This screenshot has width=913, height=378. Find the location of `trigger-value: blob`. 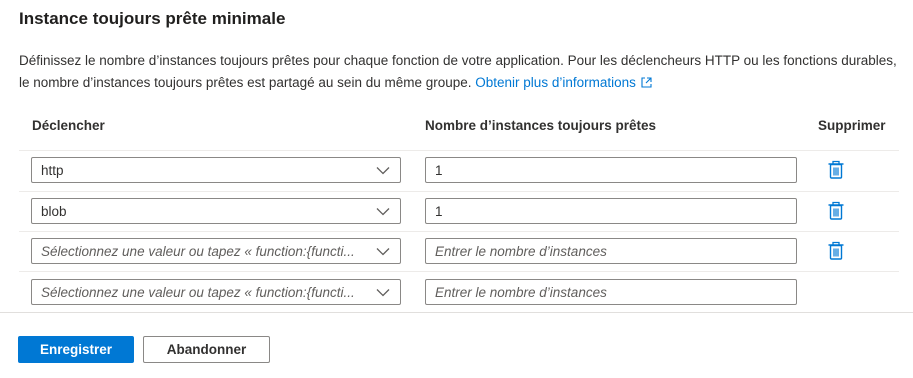

trigger-value: blob is located at coordinates (54, 211).